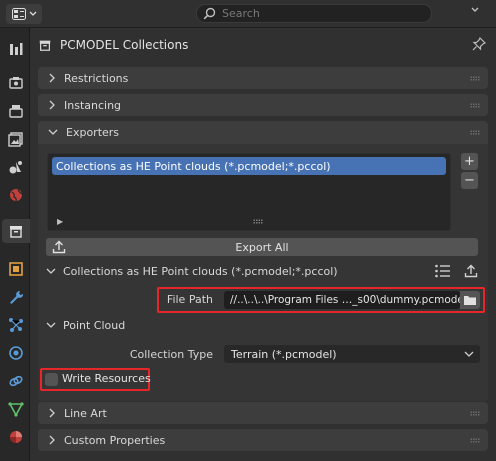 The height and width of the screenshot is (461, 496). I want to click on physics-icon, so click(16, 353).